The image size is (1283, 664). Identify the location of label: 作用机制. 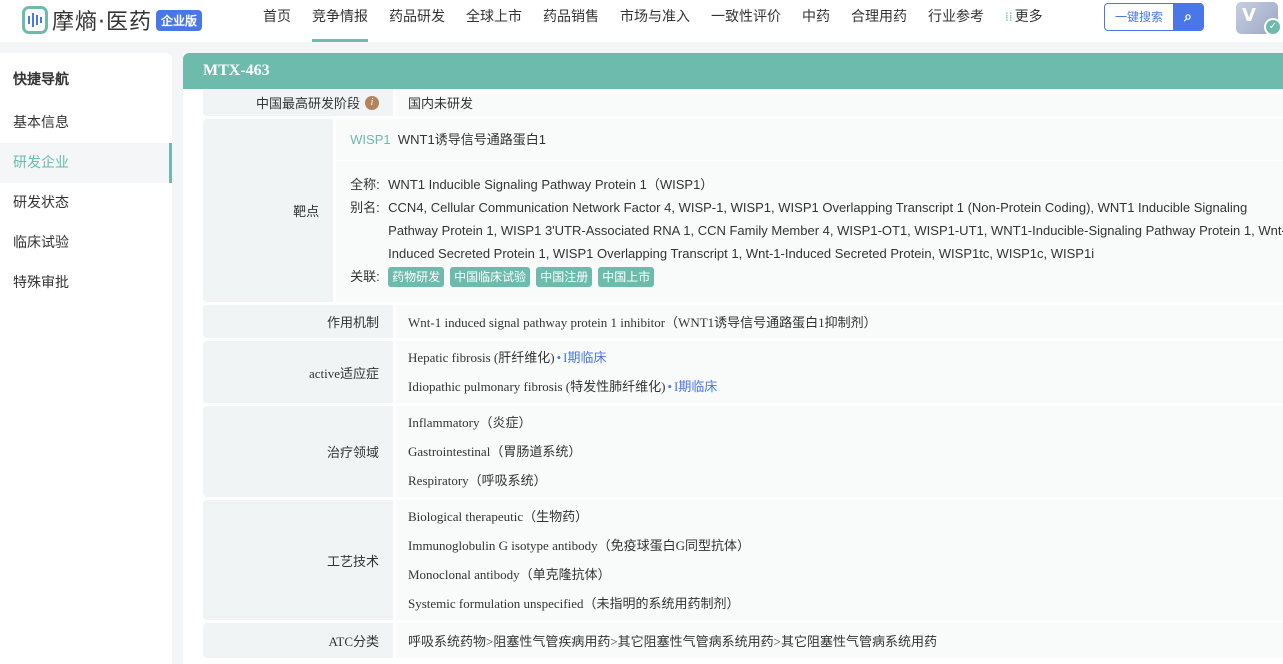
(298, 321).